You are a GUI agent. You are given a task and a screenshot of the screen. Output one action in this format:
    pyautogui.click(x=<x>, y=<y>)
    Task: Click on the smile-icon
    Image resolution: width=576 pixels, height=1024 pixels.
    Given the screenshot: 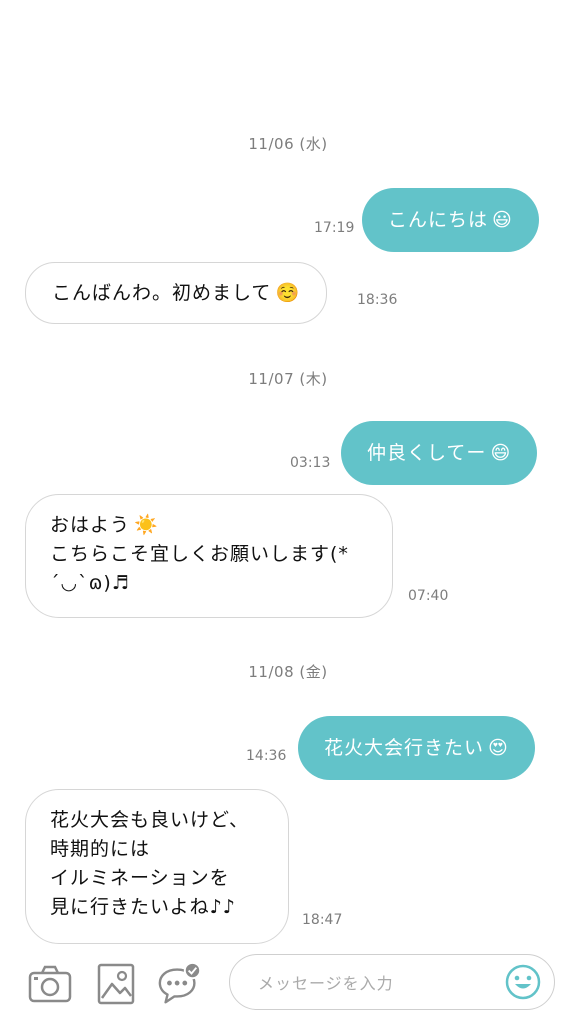 What is the action you would take?
    pyautogui.click(x=523, y=982)
    